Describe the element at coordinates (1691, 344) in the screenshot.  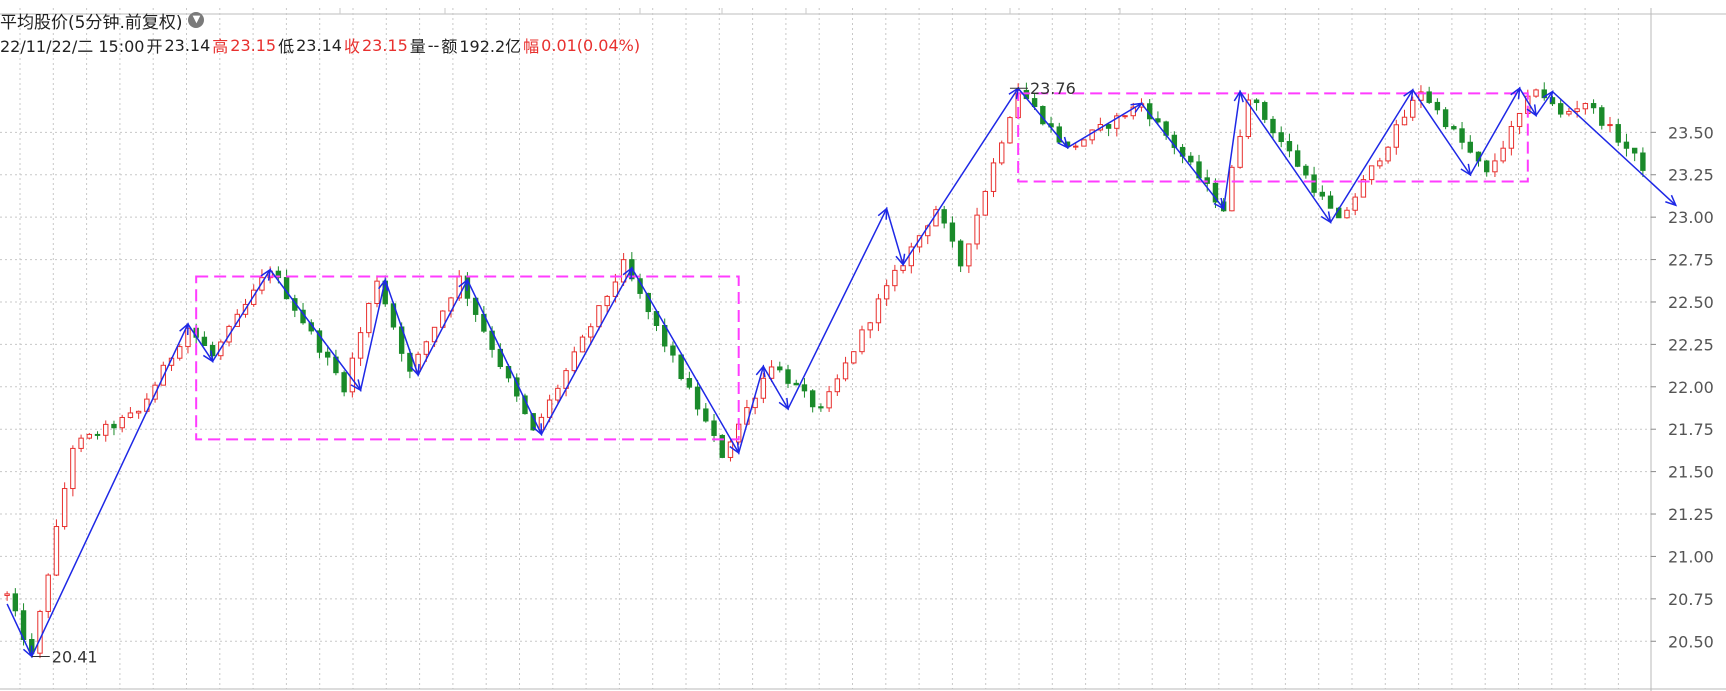
I see `y-tick-label: 22.25` at that location.